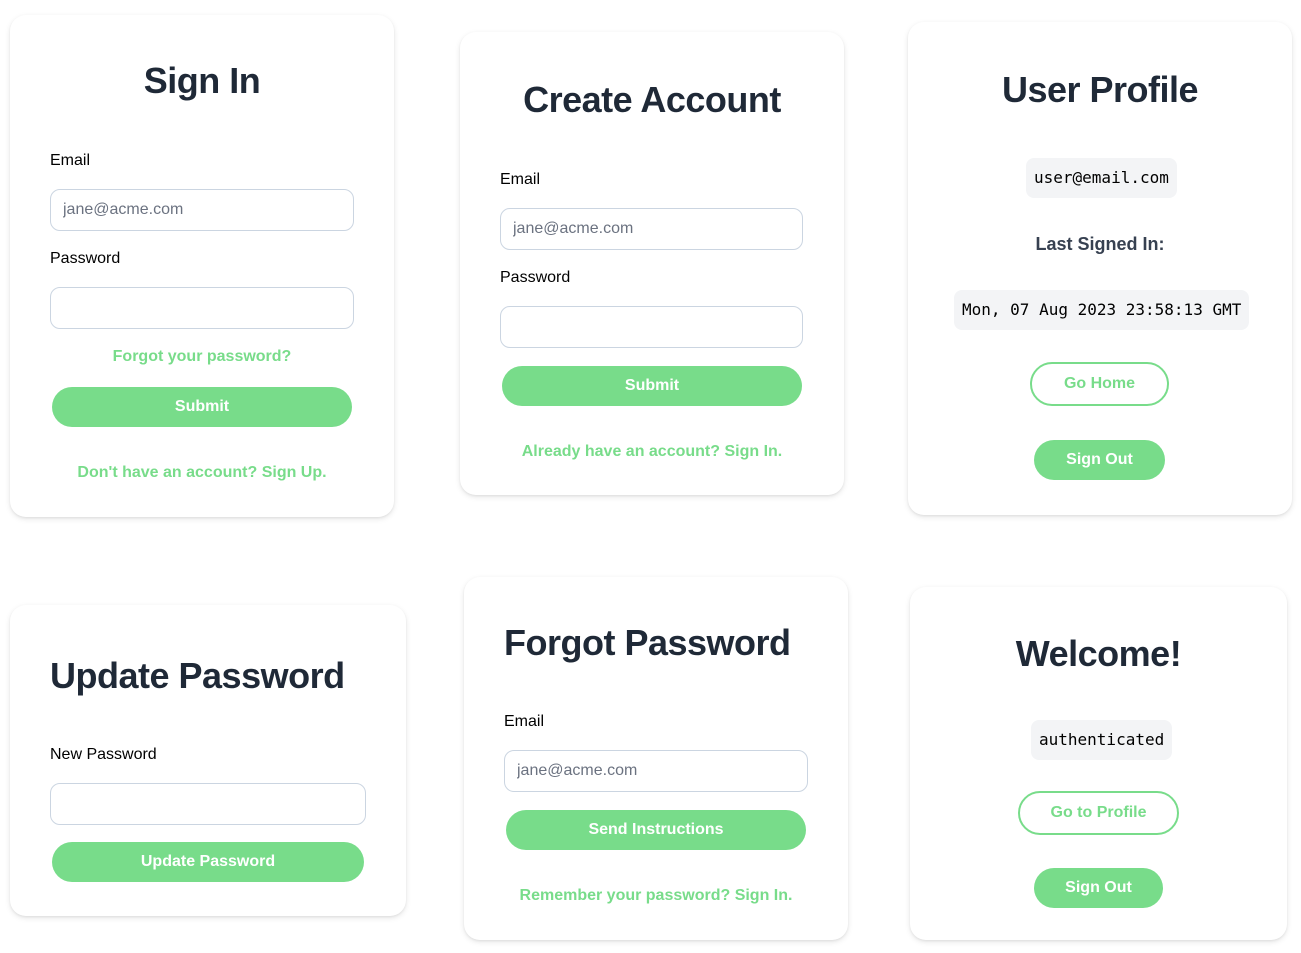 The image size is (1301, 953). What do you see at coordinates (652, 452) in the screenshot?
I see `sign-in-link: Already have an account? Sign In.` at bounding box center [652, 452].